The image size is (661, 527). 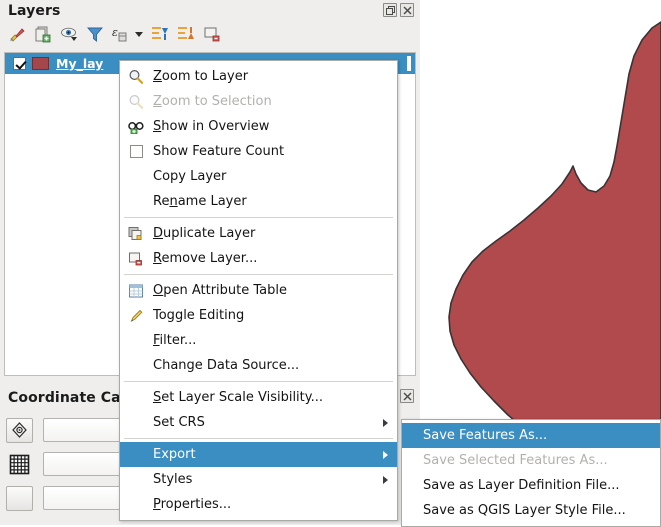 What do you see at coordinates (219, 151) in the screenshot?
I see `menu-item-label: Show Feature Count` at bounding box center [219, 151].